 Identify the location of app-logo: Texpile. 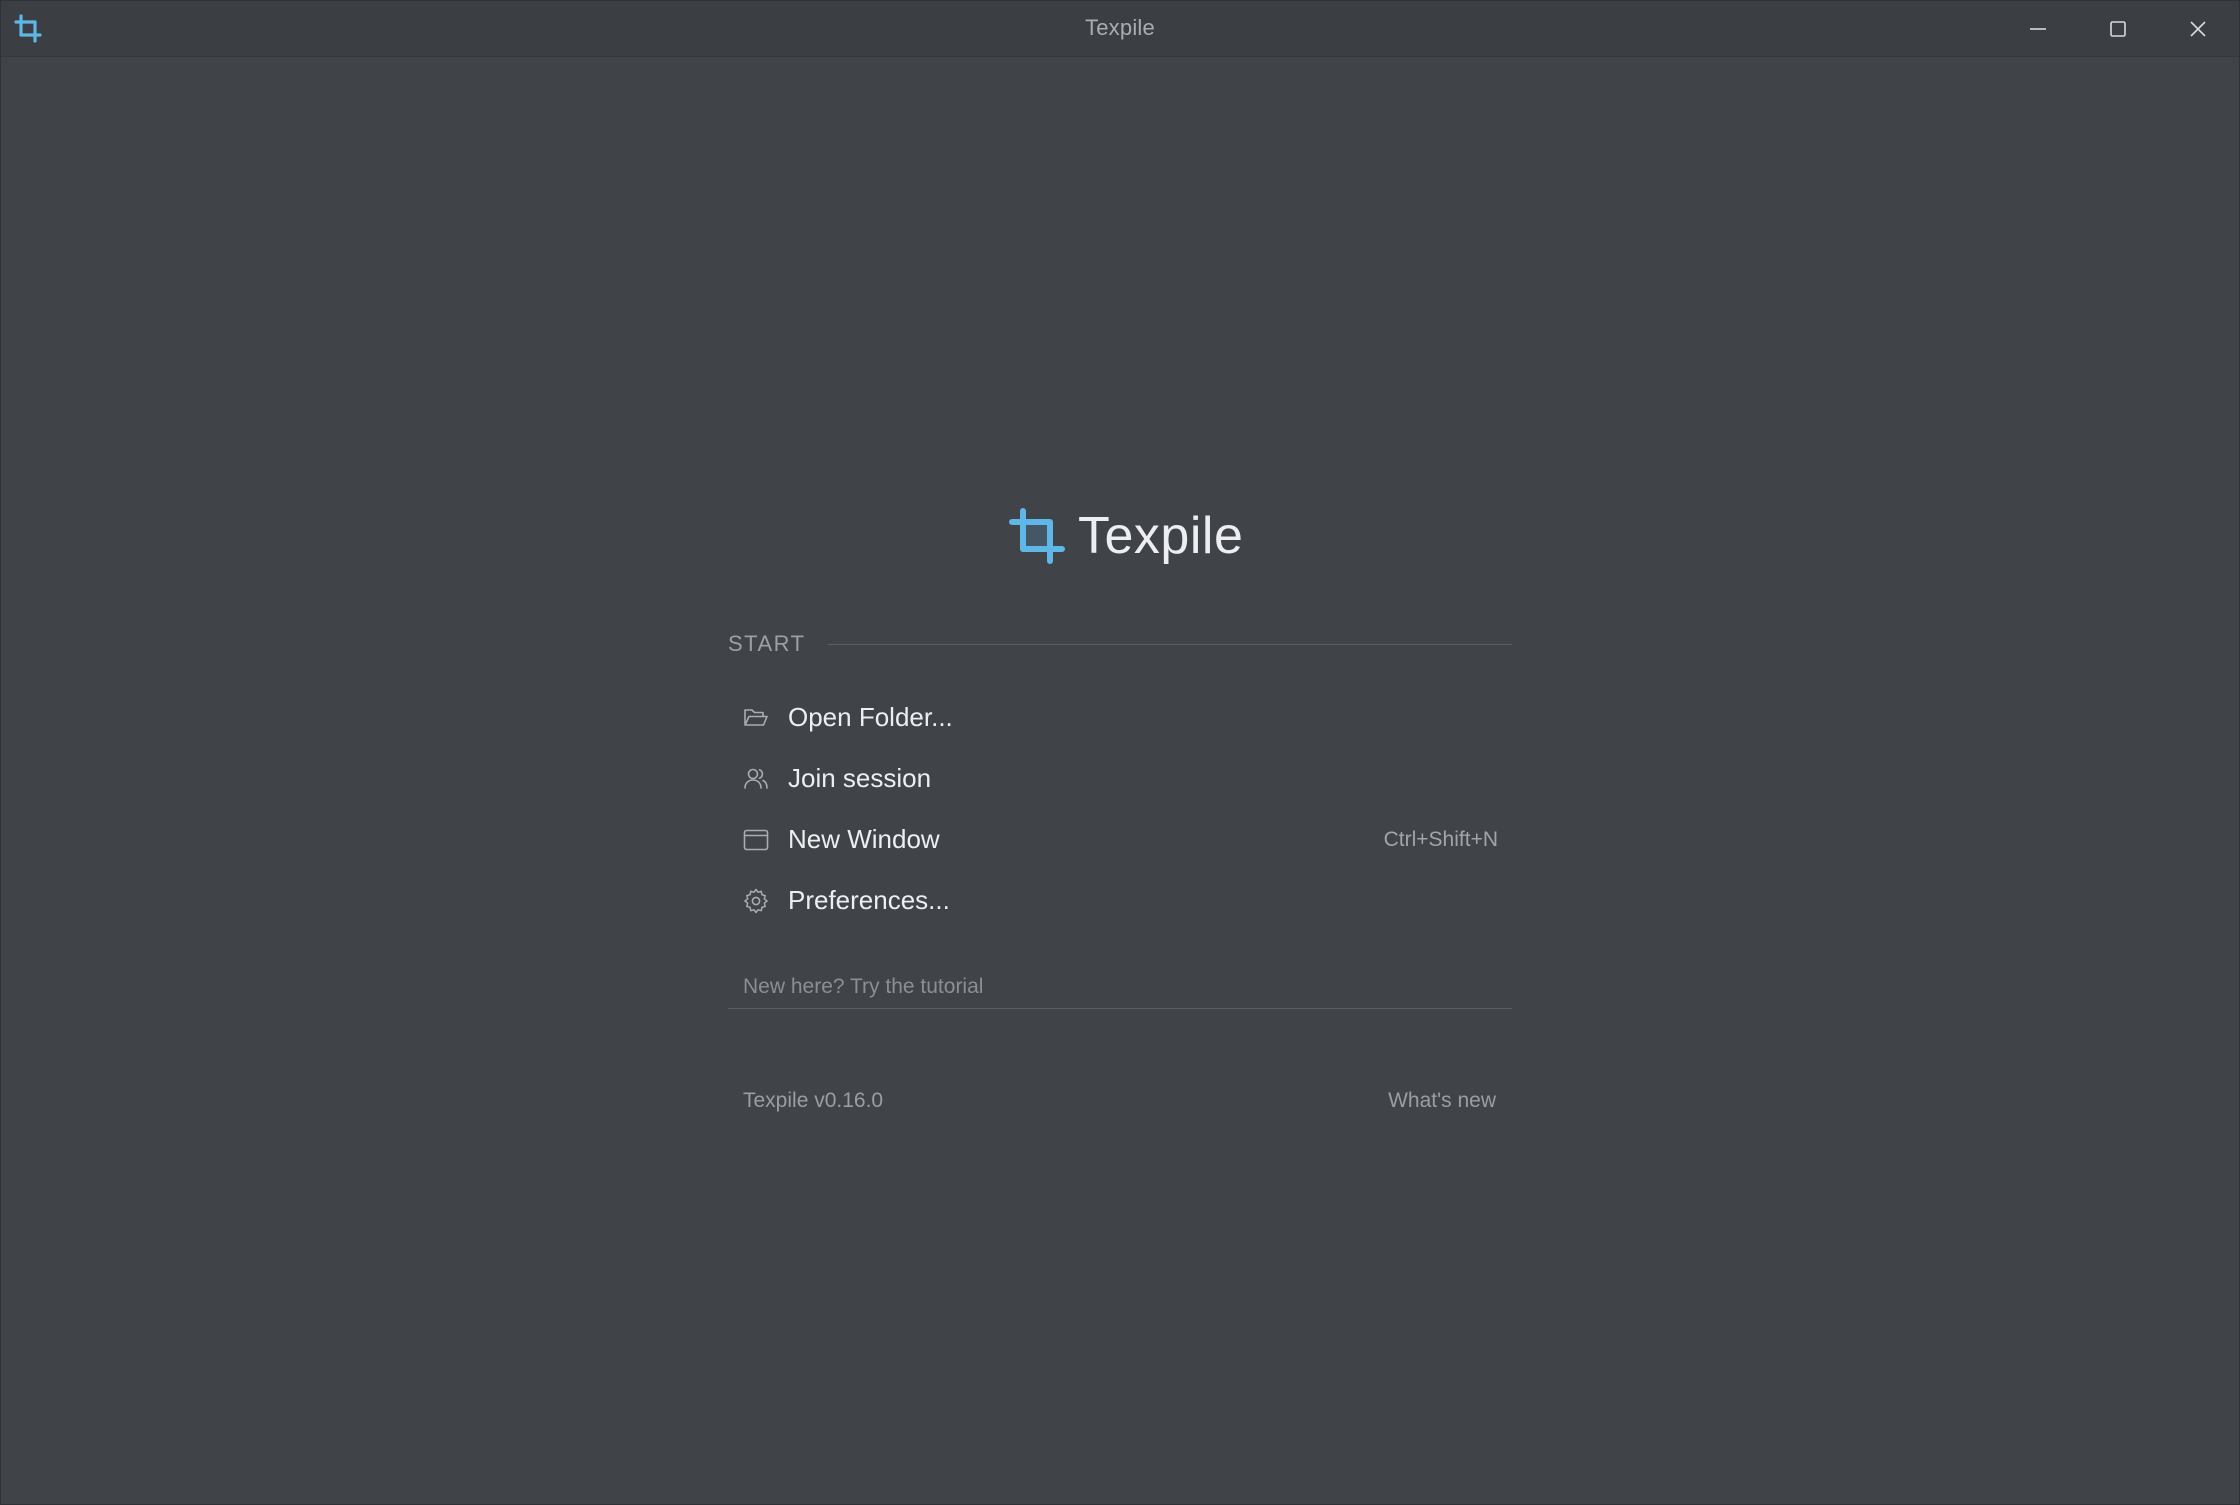
(1124, 536).